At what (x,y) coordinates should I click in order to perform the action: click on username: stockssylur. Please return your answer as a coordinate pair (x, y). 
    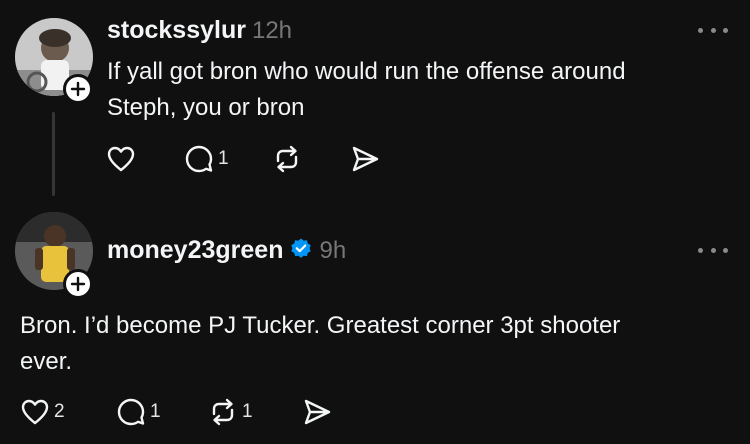
    Looking at the image, I should click on (176, 30).